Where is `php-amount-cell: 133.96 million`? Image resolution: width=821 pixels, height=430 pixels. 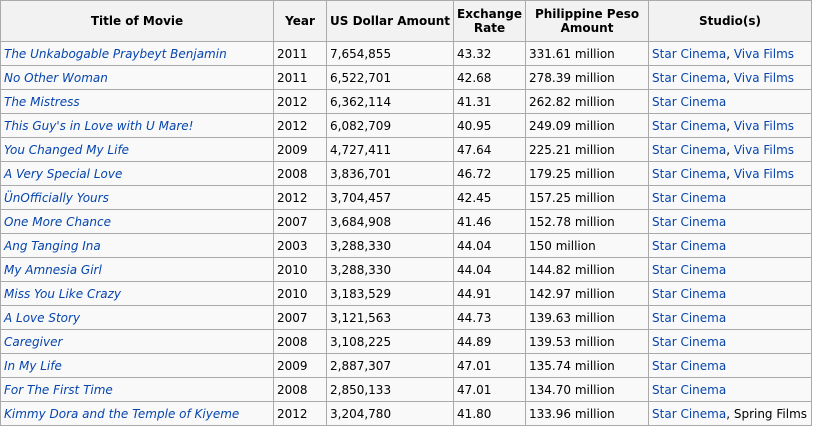 php-amount-cell: 133.96 million is located at coordinates (587, 413).